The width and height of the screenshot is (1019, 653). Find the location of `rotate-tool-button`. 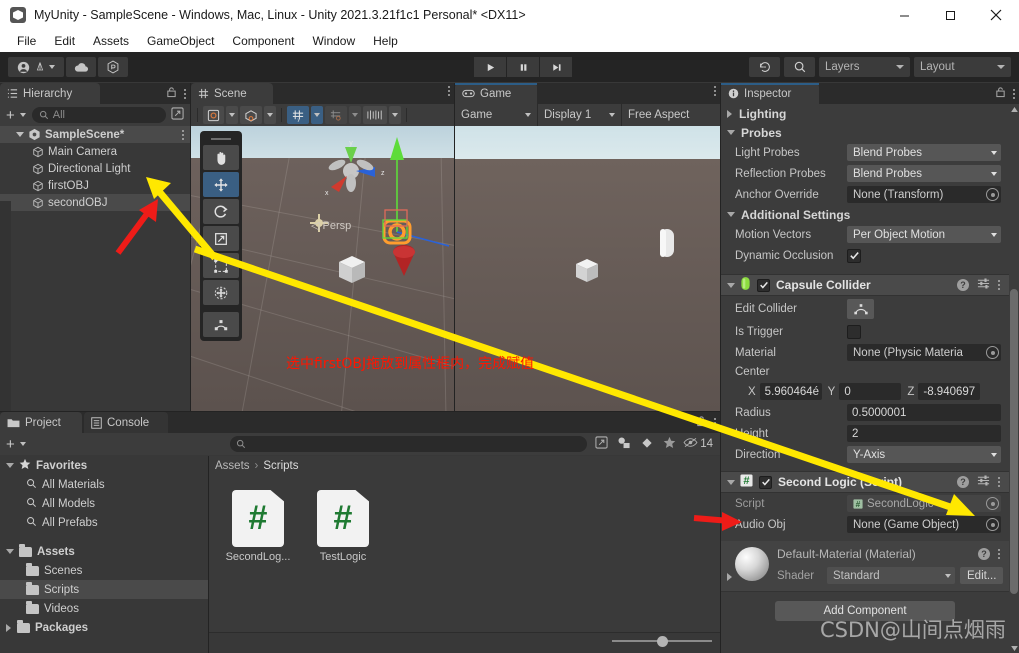

rotate-tool-button is located at coordinates (221, 211).